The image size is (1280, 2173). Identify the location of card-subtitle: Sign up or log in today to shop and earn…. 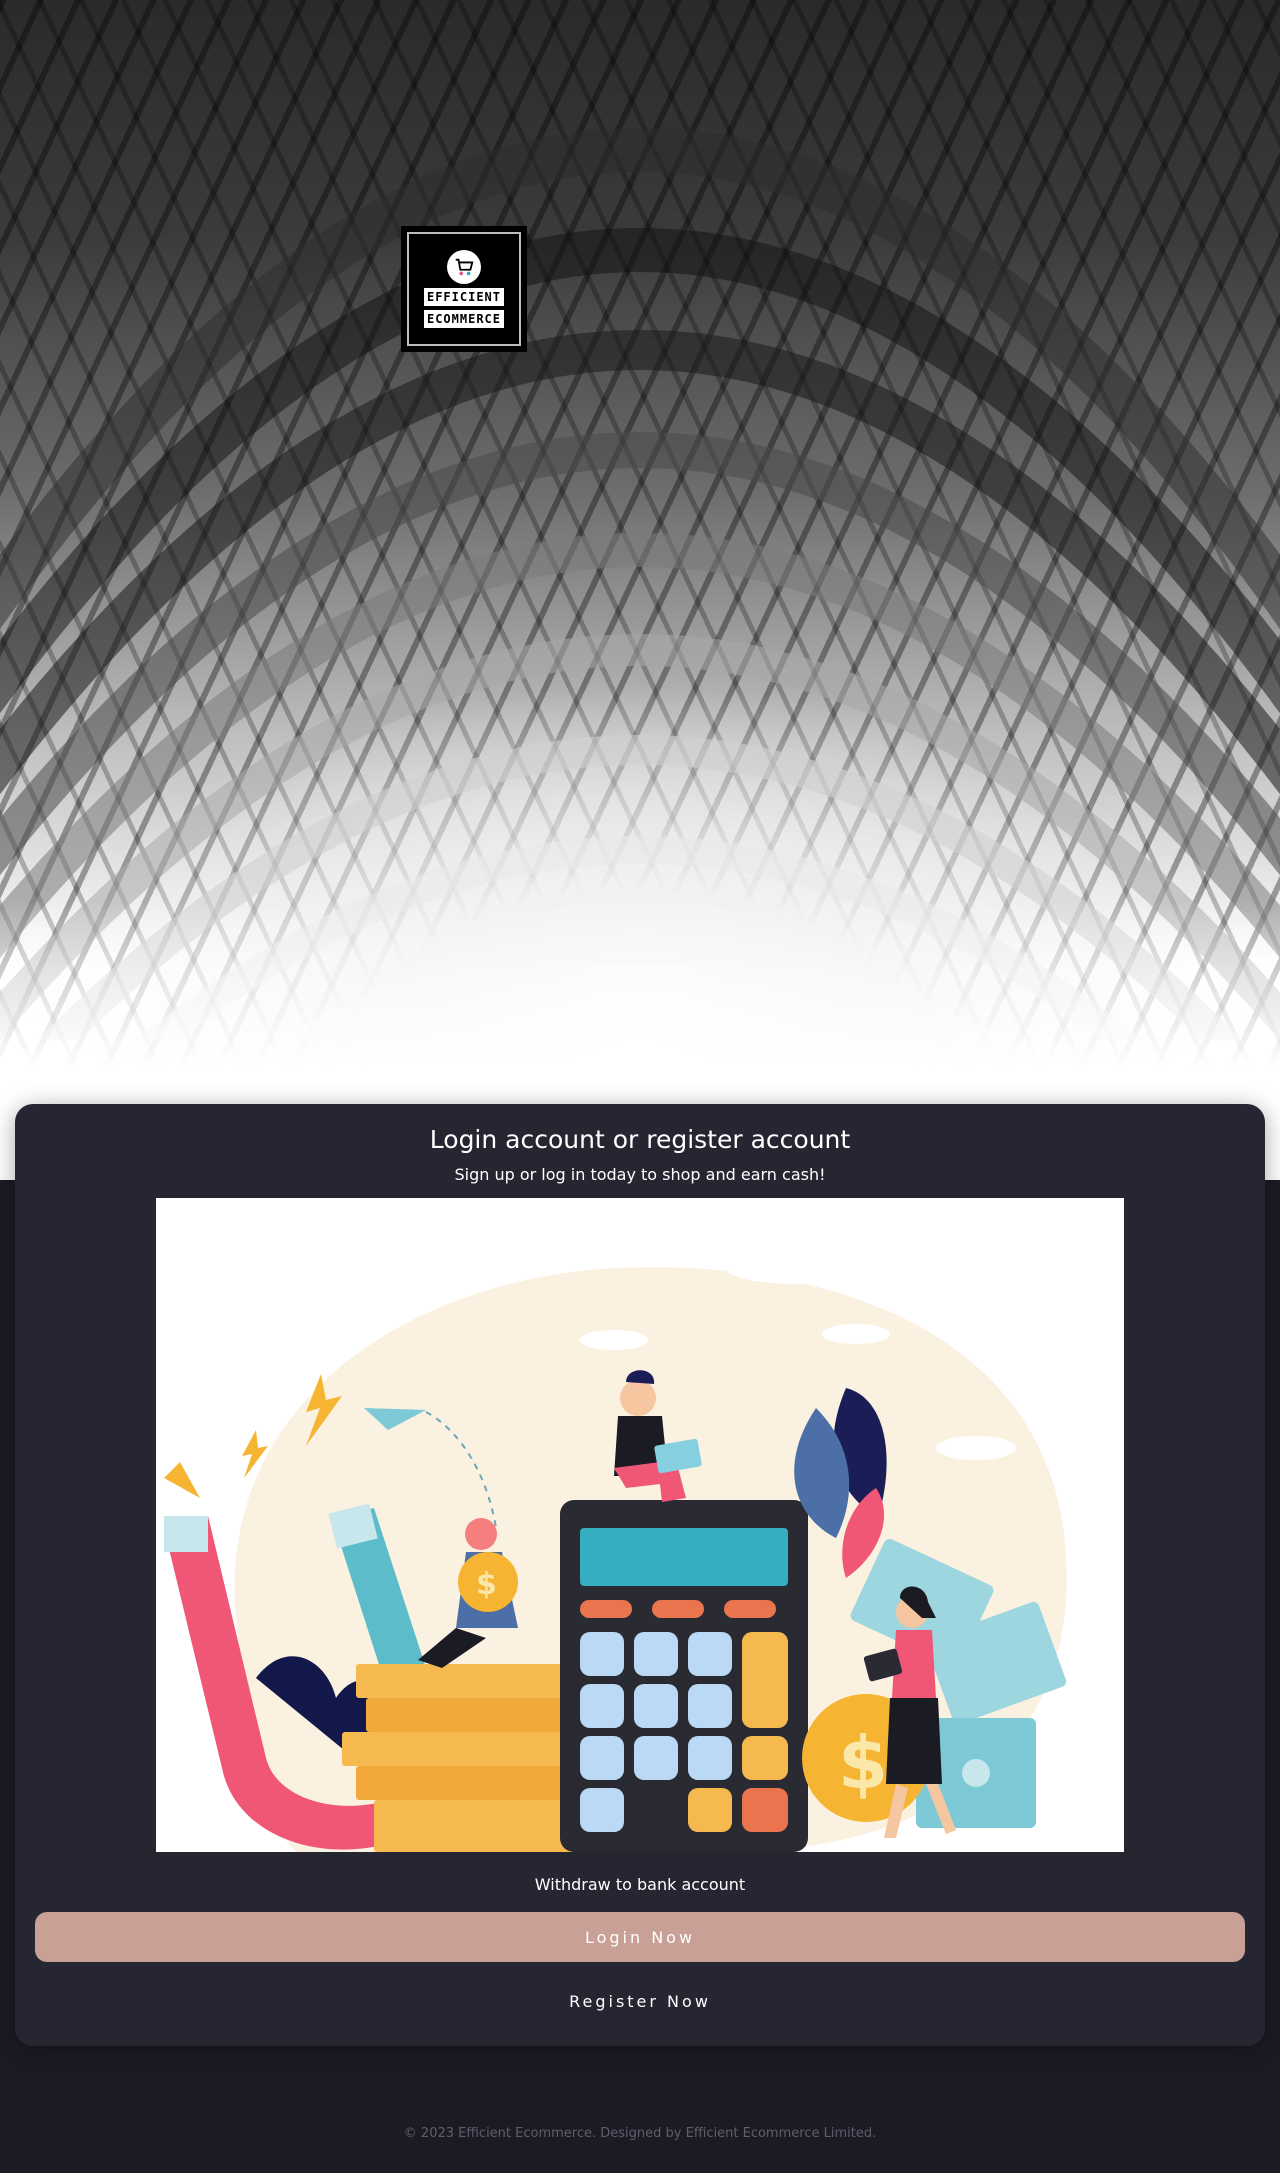
(640, 1174).